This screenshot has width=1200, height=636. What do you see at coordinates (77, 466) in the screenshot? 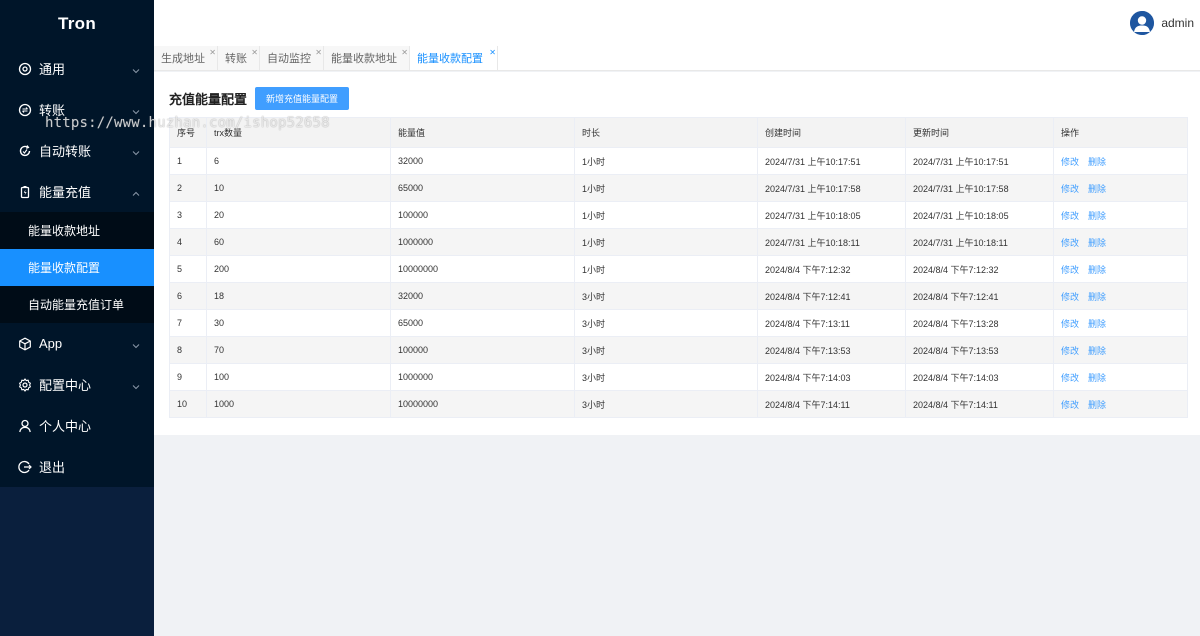
I see `sidebar-item-logout: 退出` at bounding box center [77, 466].